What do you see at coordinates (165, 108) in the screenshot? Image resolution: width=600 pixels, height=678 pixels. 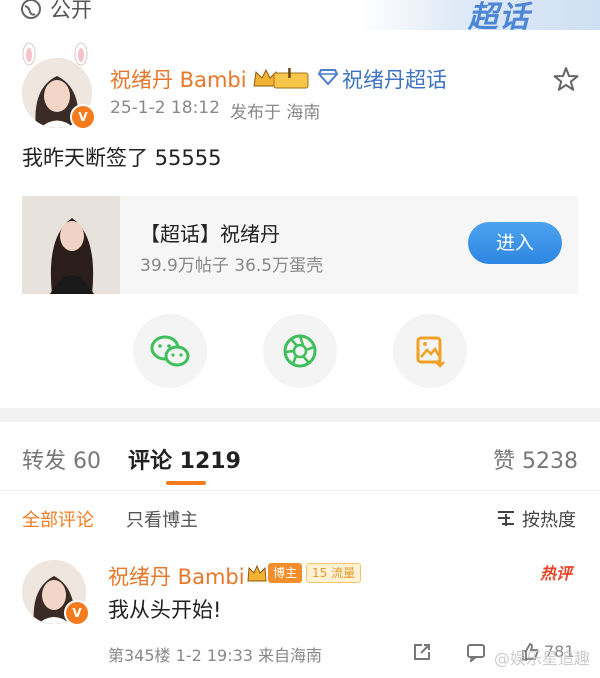 I see `post-timestamp: 25-1-2 18:12` at bounding box center [165, 108].